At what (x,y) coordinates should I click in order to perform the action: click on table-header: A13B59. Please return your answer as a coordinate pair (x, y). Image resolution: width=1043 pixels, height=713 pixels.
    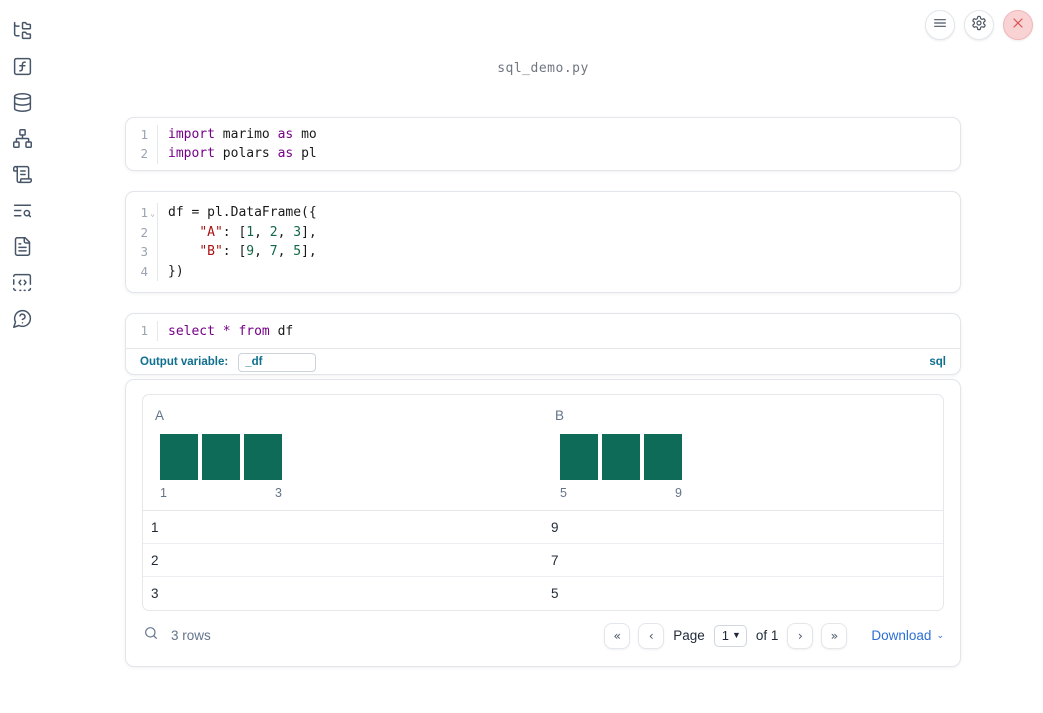
    Looking at the image, I should click on (543, 453).